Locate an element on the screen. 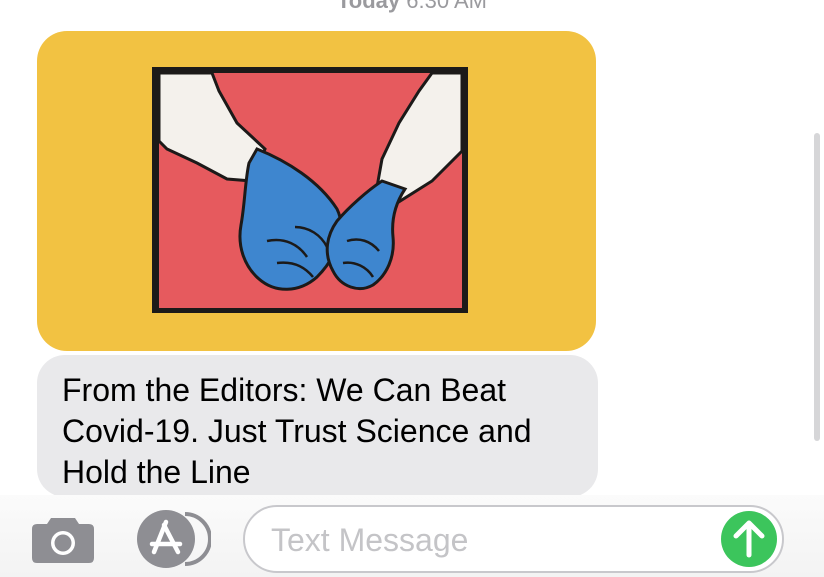  message-timestamp: Today 6:30 AM is located at coordinates (412, 7).